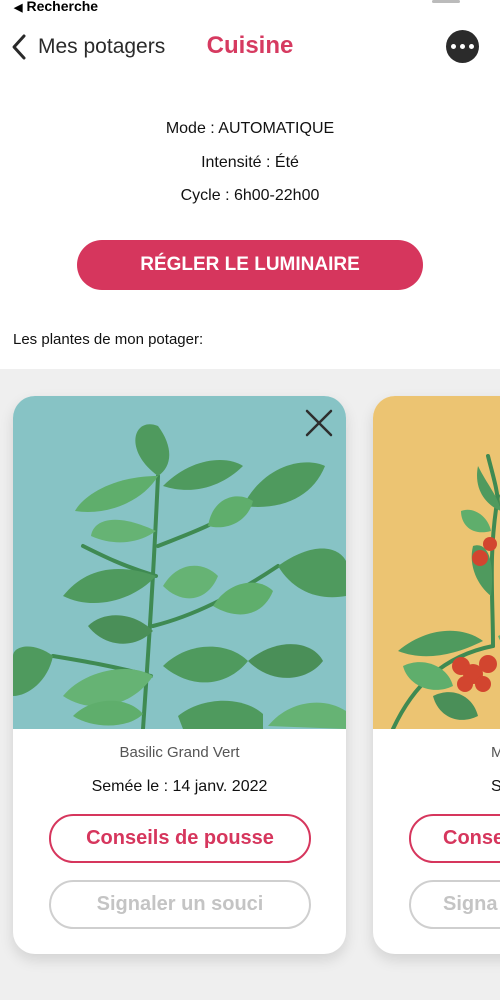 The width and height of the screenshot is (500, 1000). I want to click on status-indicator, so click(446, 1).